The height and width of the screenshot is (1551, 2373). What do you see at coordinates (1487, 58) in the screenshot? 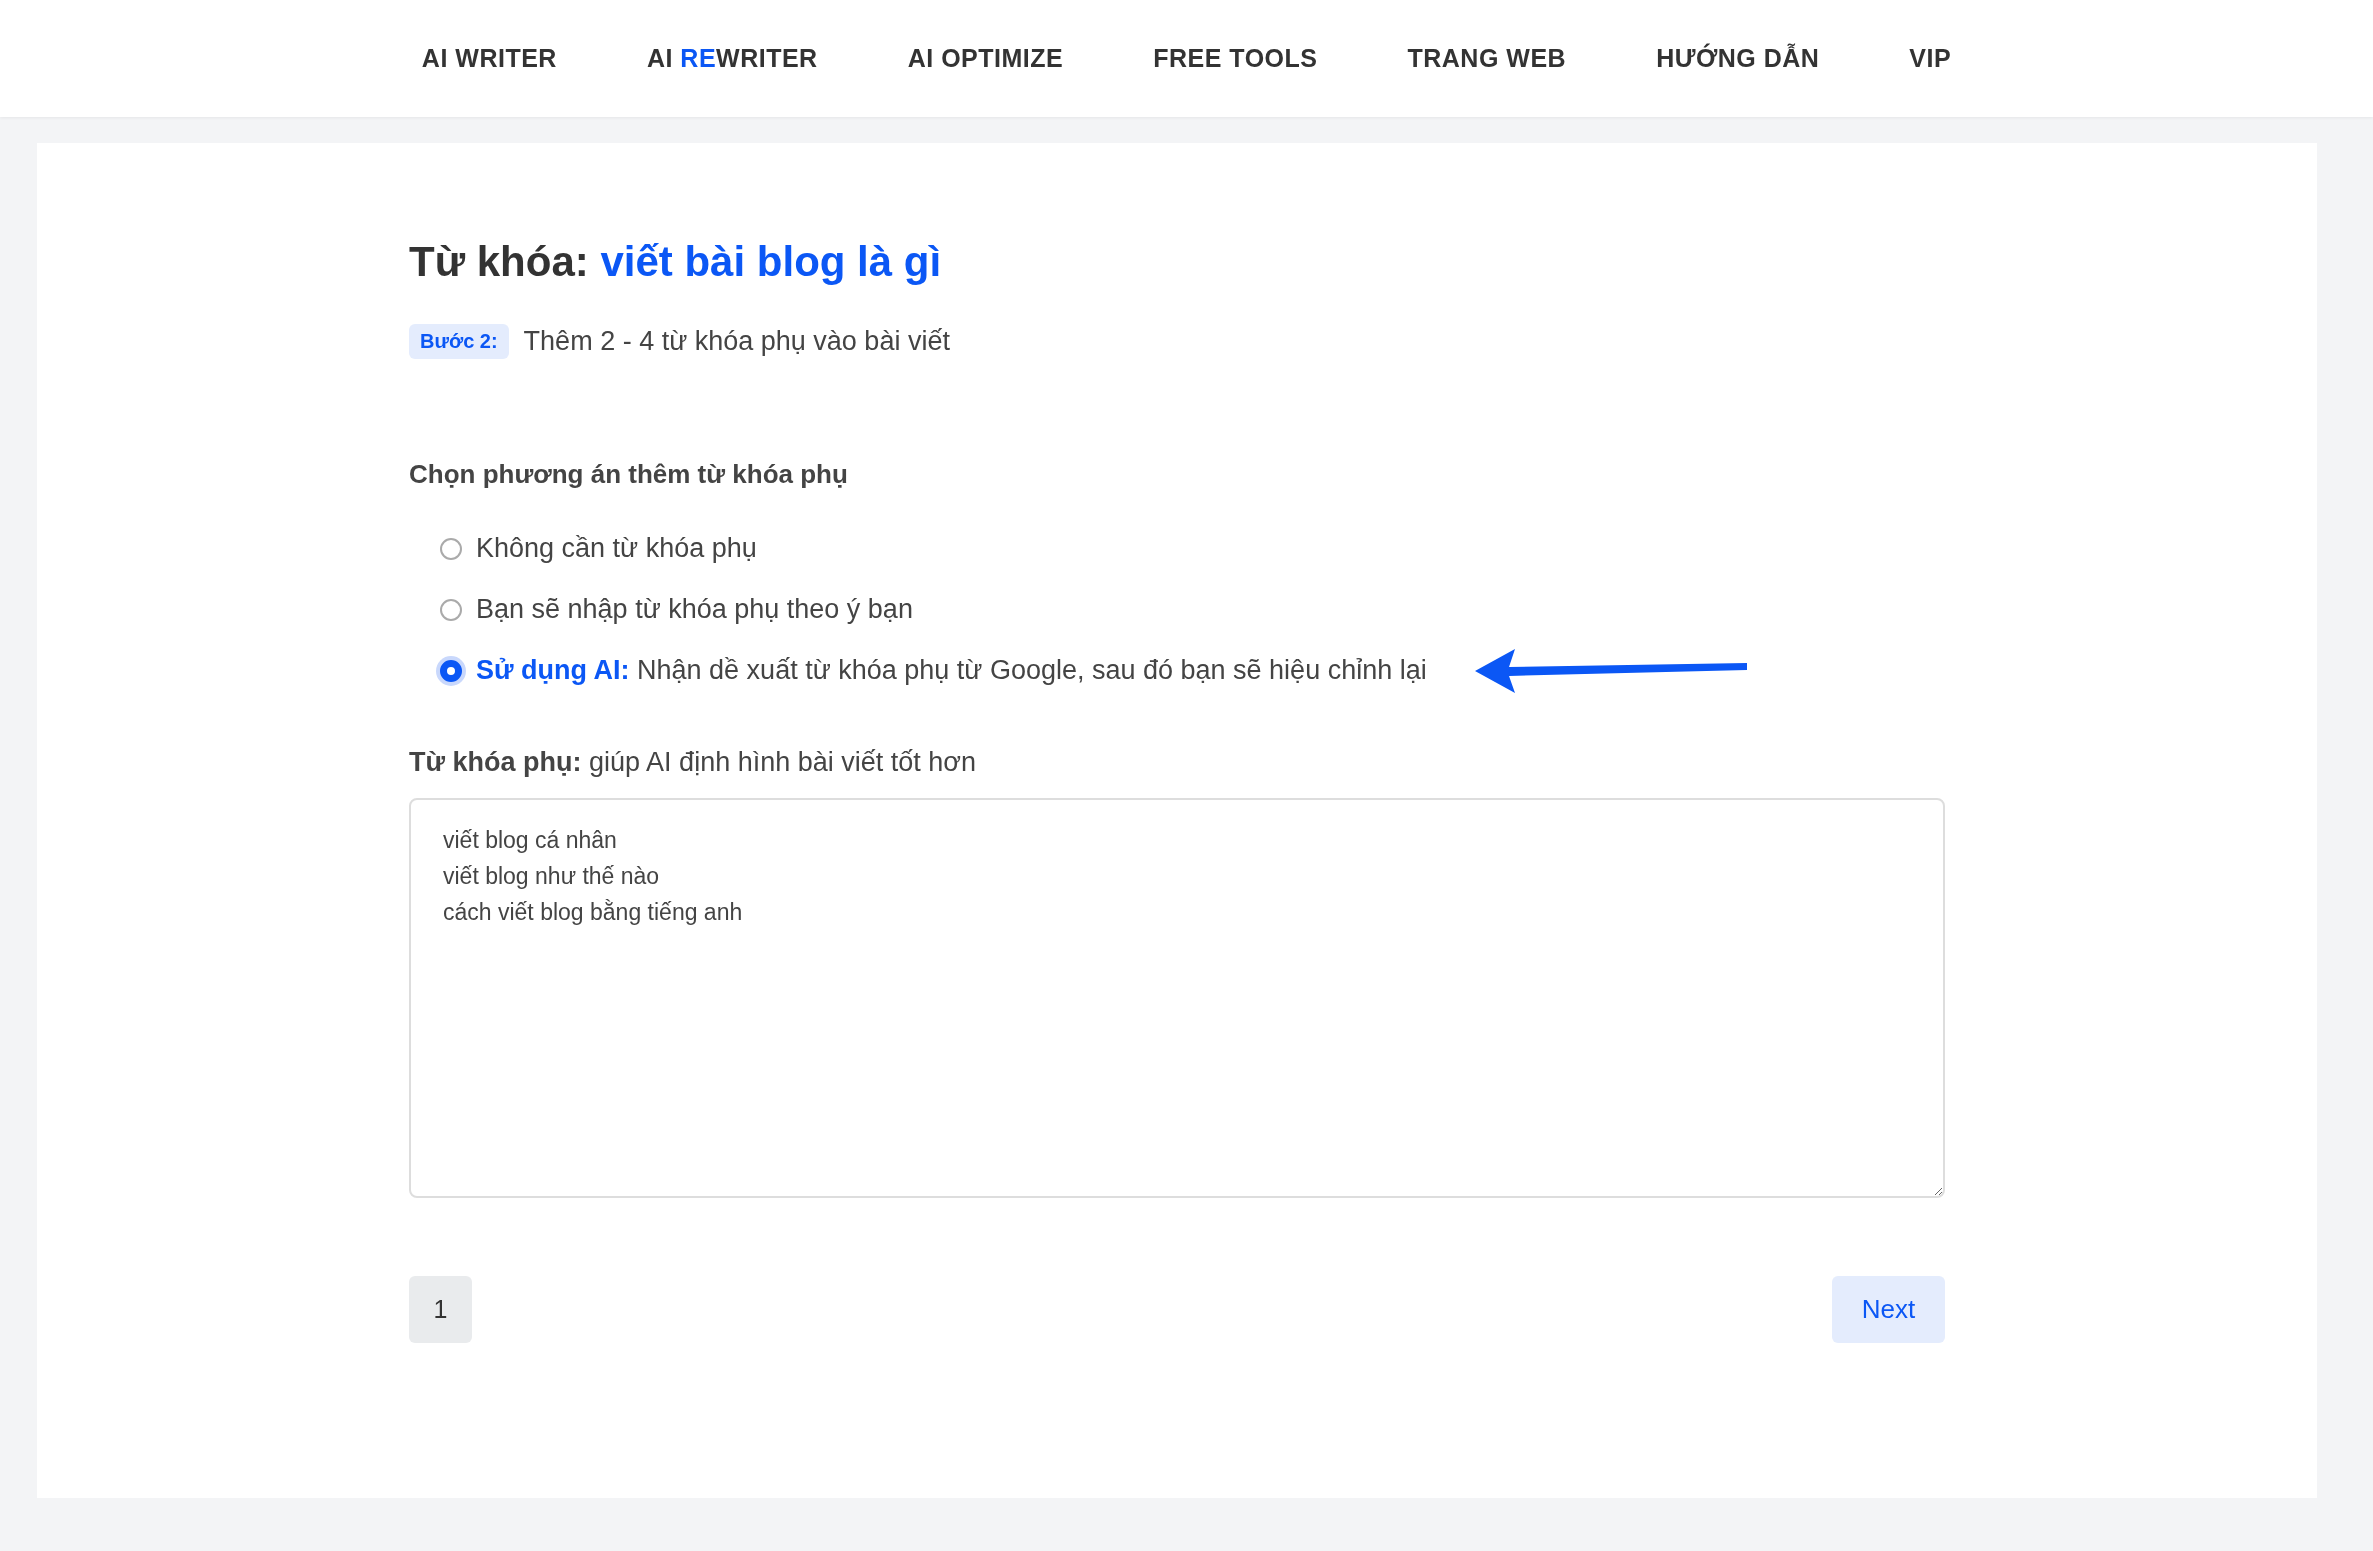
I see `nav-link: TRANG WEB` at bounding box center [1487, 58].